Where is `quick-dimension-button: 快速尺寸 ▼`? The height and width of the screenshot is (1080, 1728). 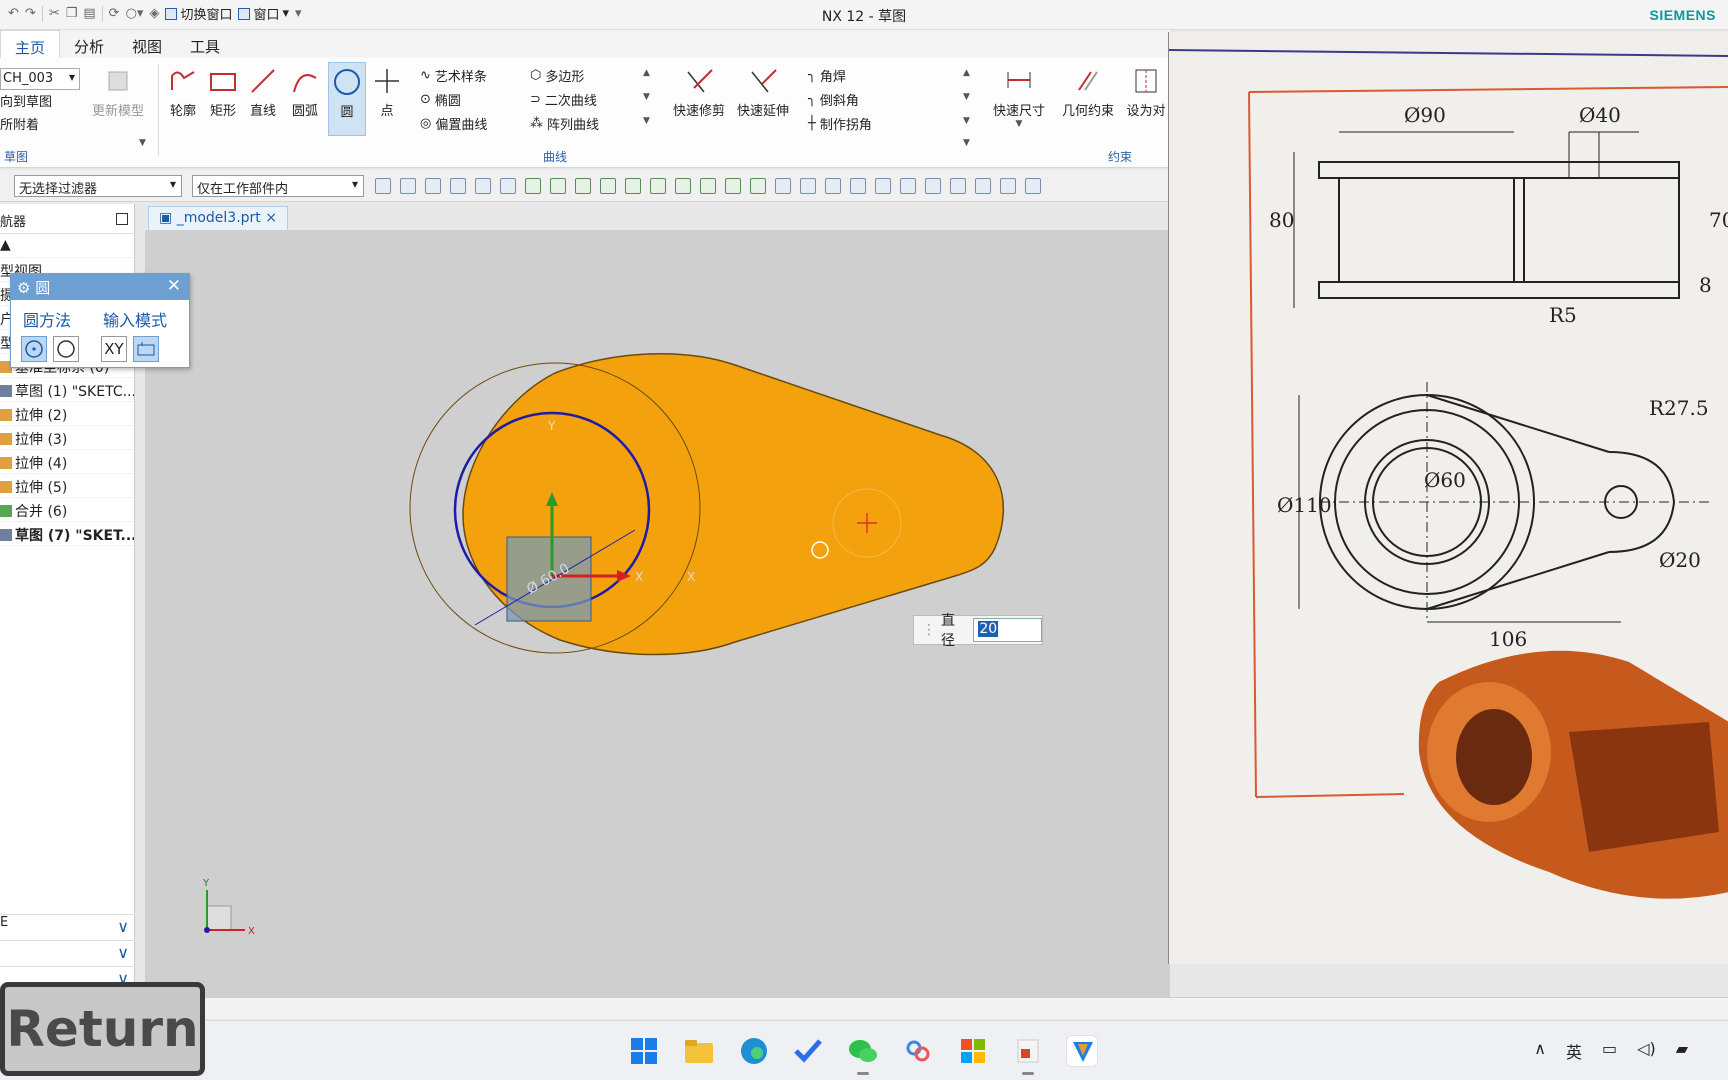 quick-dimension-button: 快速尺寸 ▼ is located at coordinates (1019, 99).